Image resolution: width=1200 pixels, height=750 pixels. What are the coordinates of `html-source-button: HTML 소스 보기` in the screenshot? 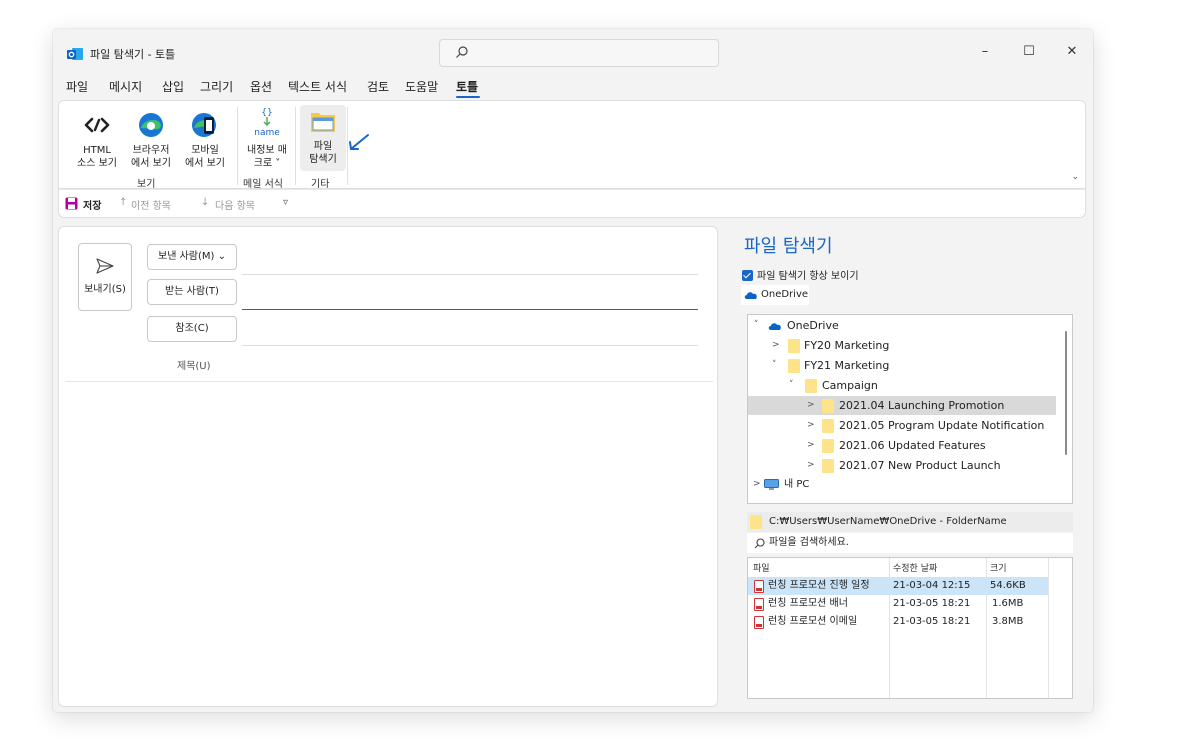 It's located at (97, 140).